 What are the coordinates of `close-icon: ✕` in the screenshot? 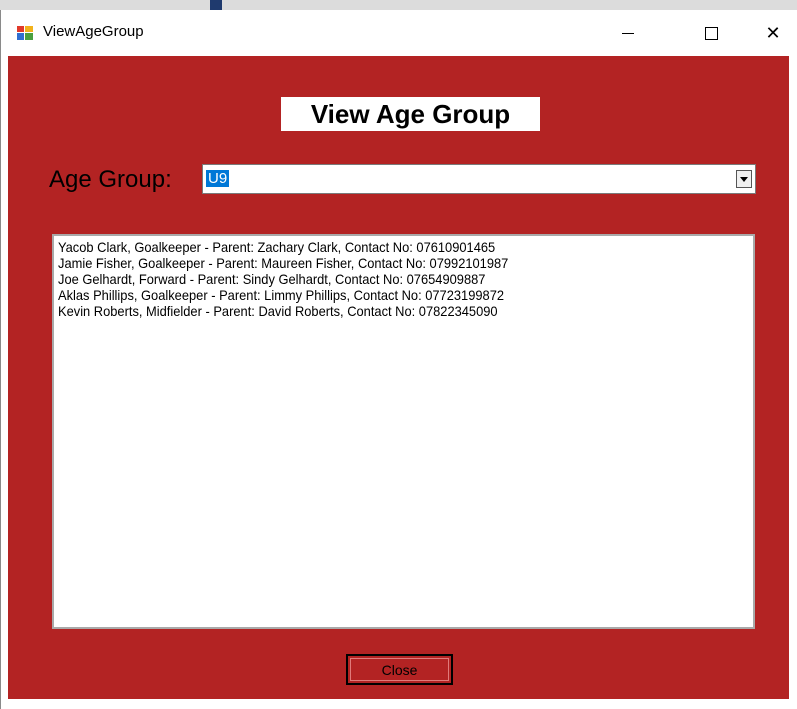 It's located at (773, 32).